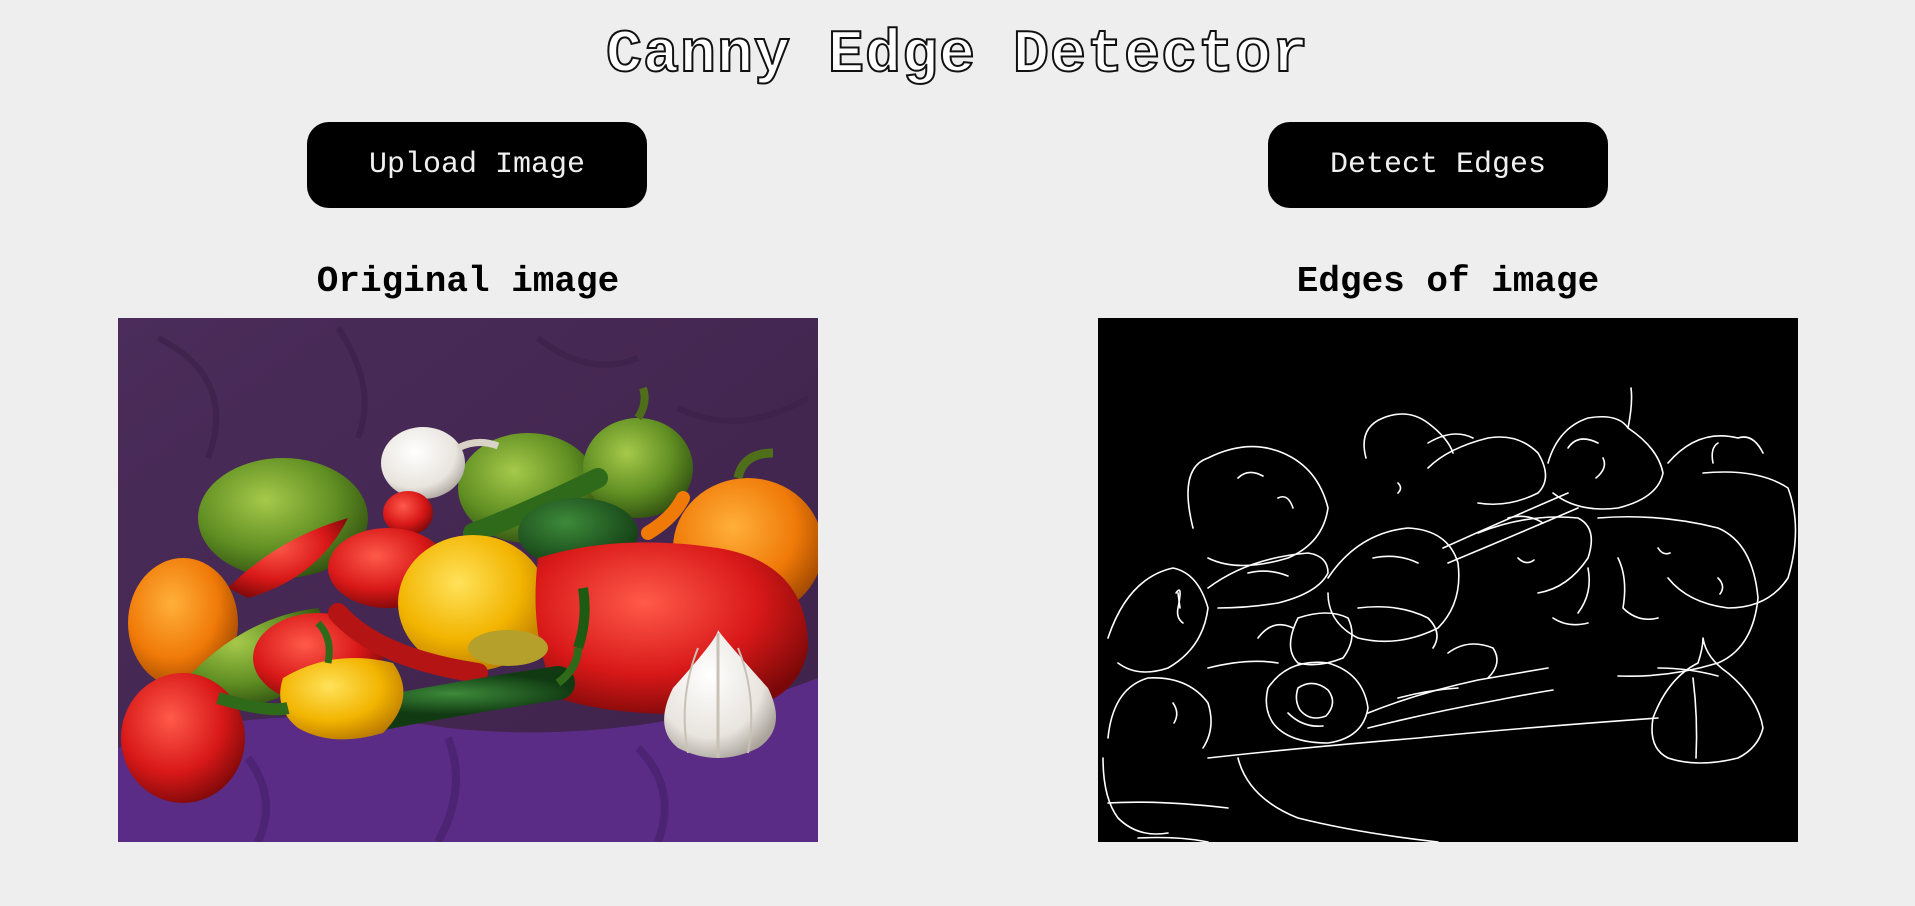 This screenshot has width=1915, height=906. I want to click on edges-image-title: Edges of image, so click(1448, 281).